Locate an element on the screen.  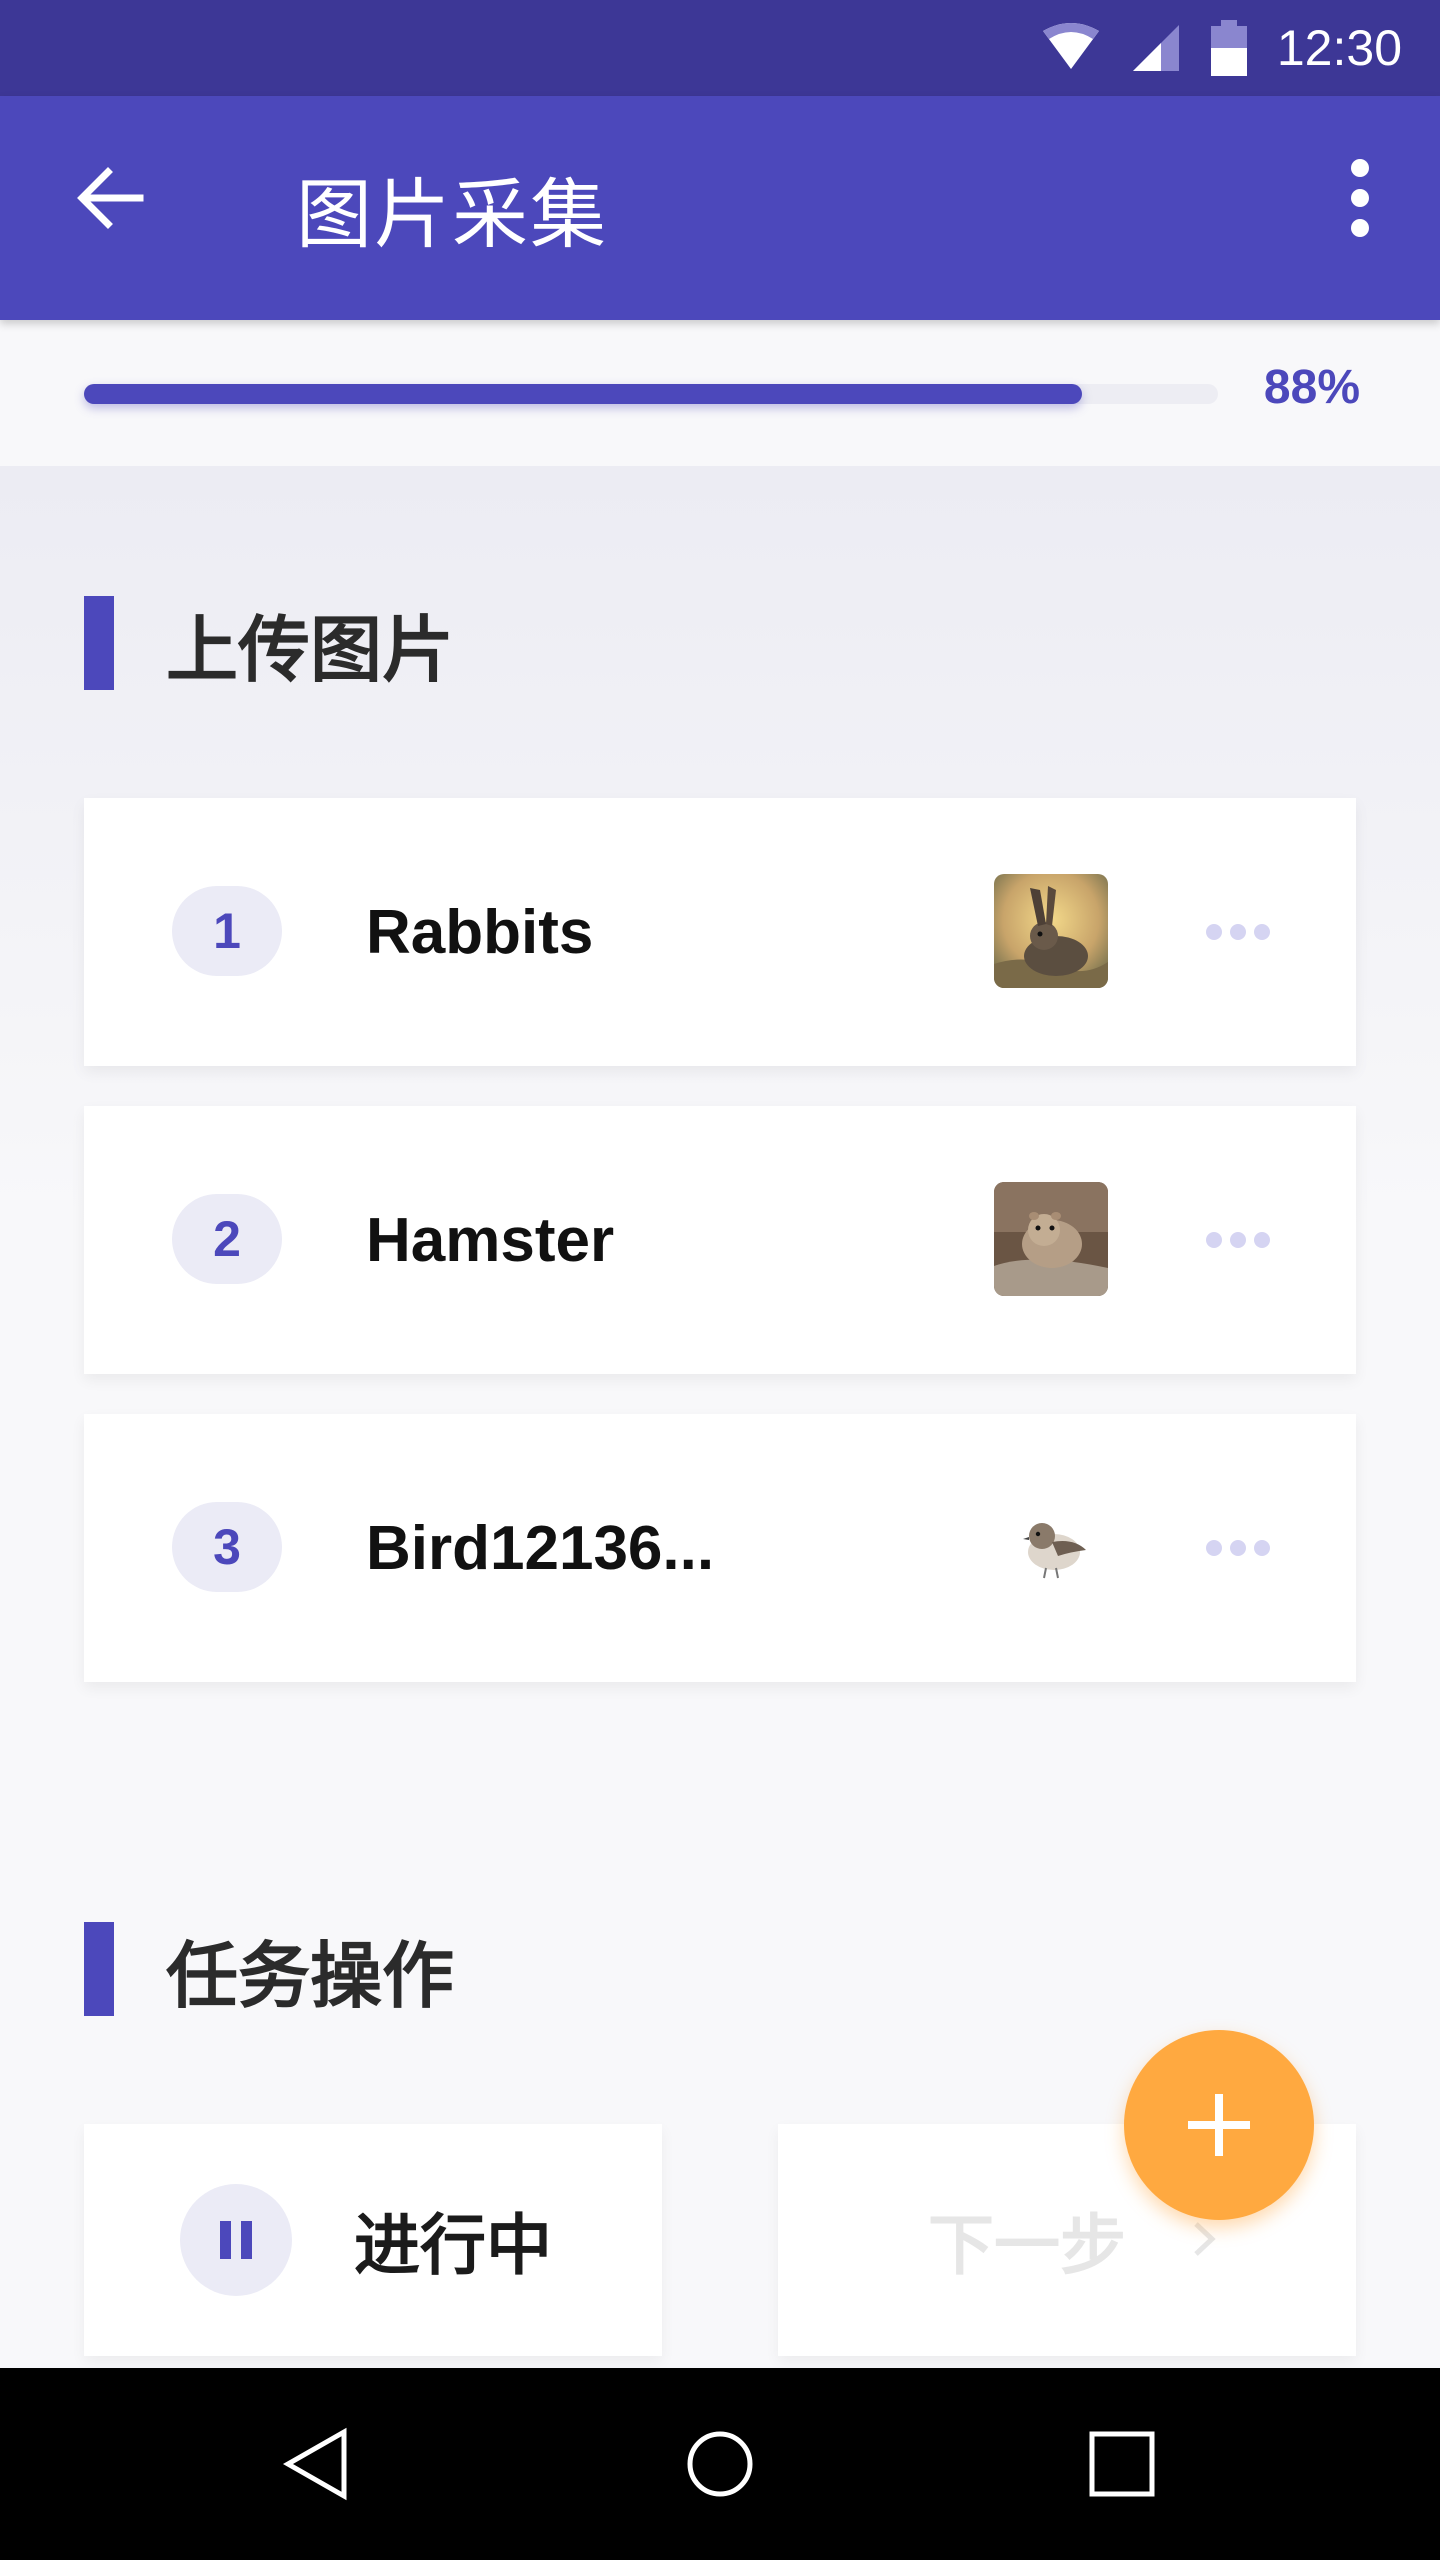
item-index-badge: 2 is located at coordinates (227, 1239).